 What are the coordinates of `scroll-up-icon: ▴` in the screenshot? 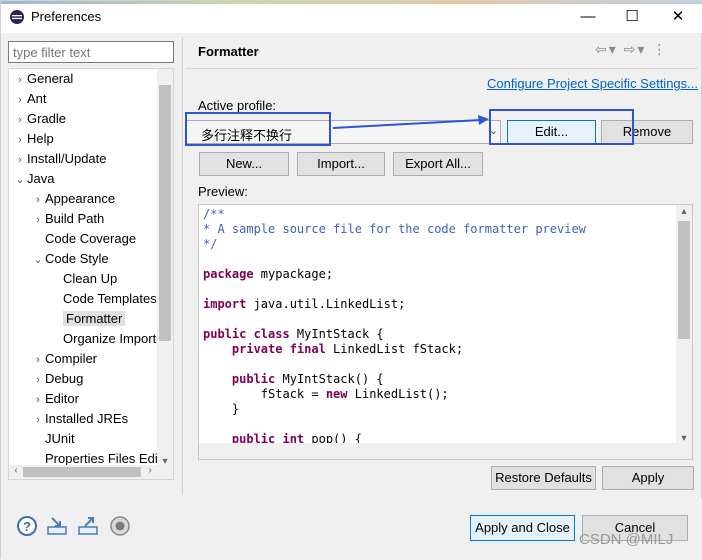 It's located at (684, 211).